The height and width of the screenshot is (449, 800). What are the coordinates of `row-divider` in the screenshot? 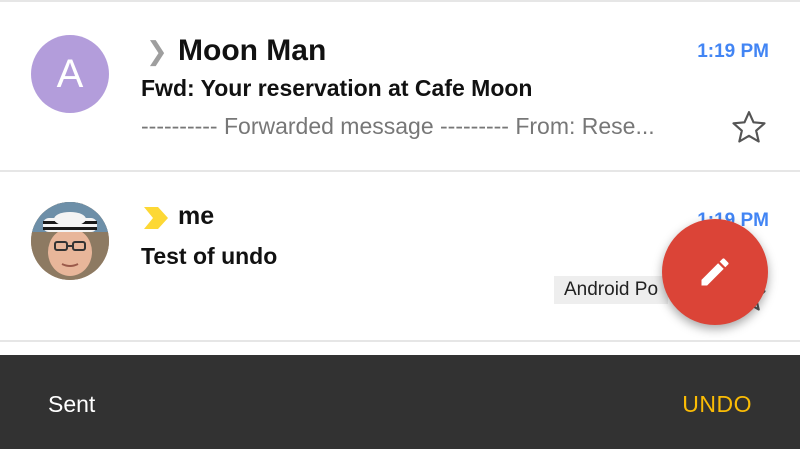 It's located at (400, 341).